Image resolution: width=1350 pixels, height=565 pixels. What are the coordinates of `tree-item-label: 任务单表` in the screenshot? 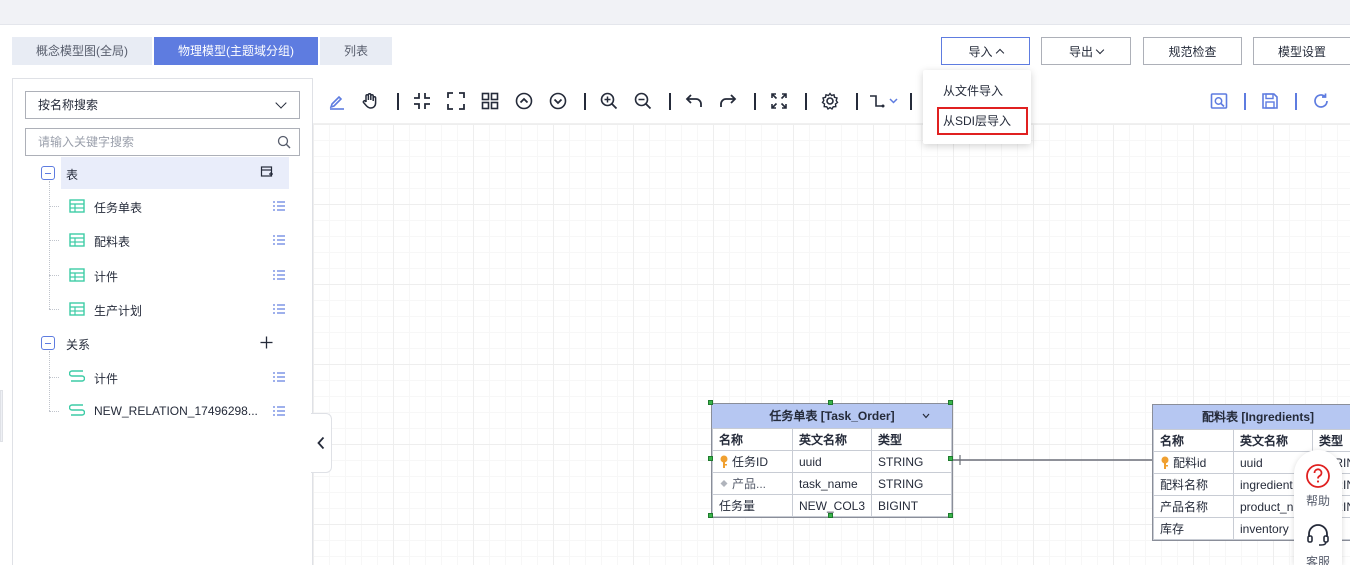 It's located at (118, 208).